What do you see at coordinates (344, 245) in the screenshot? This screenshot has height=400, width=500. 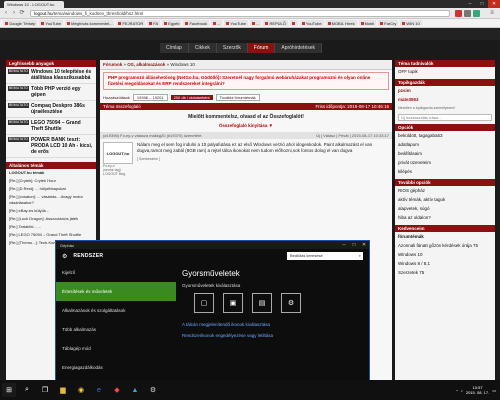 I see `minimize-icon: –` at bounding box center [344, 245].